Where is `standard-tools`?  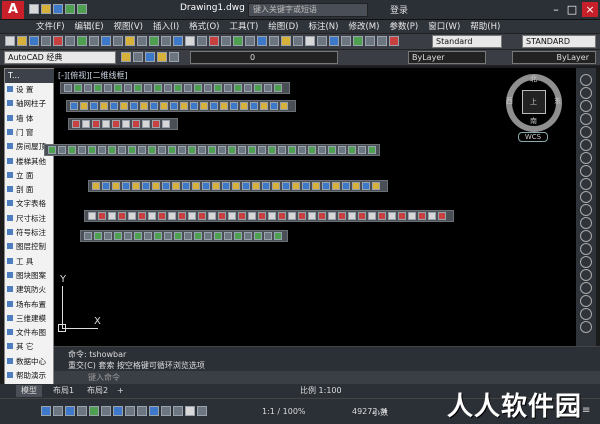 standard-tools is located at coordinates (202, 41).